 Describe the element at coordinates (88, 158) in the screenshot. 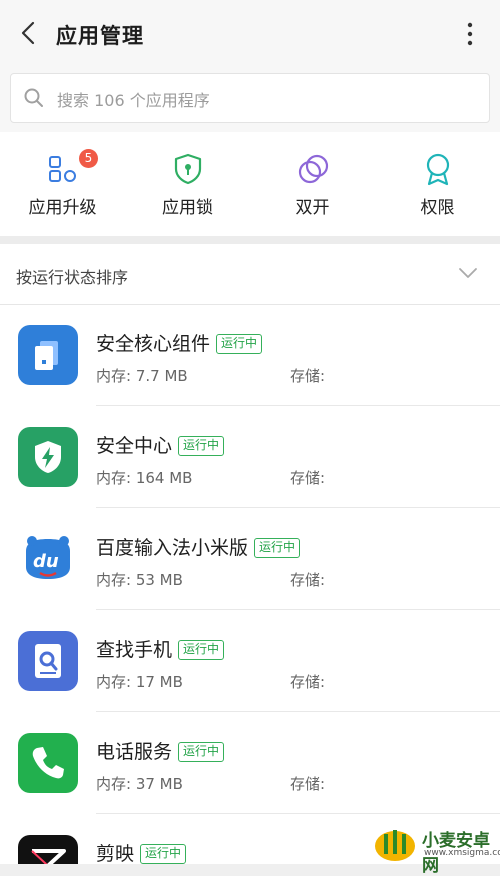

I see `update-count-badge: 5` at that location.